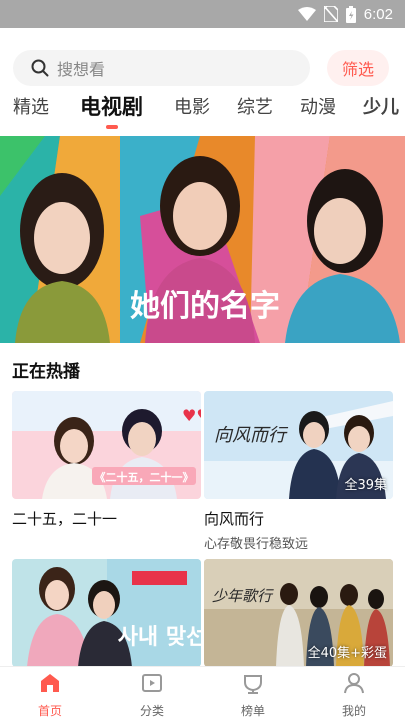 The height and width of the screenshot is (720, 405). What do you see at coordinates (152, 683) in the screenshot?
I see `category-icon` at bounding box center [152, 683].